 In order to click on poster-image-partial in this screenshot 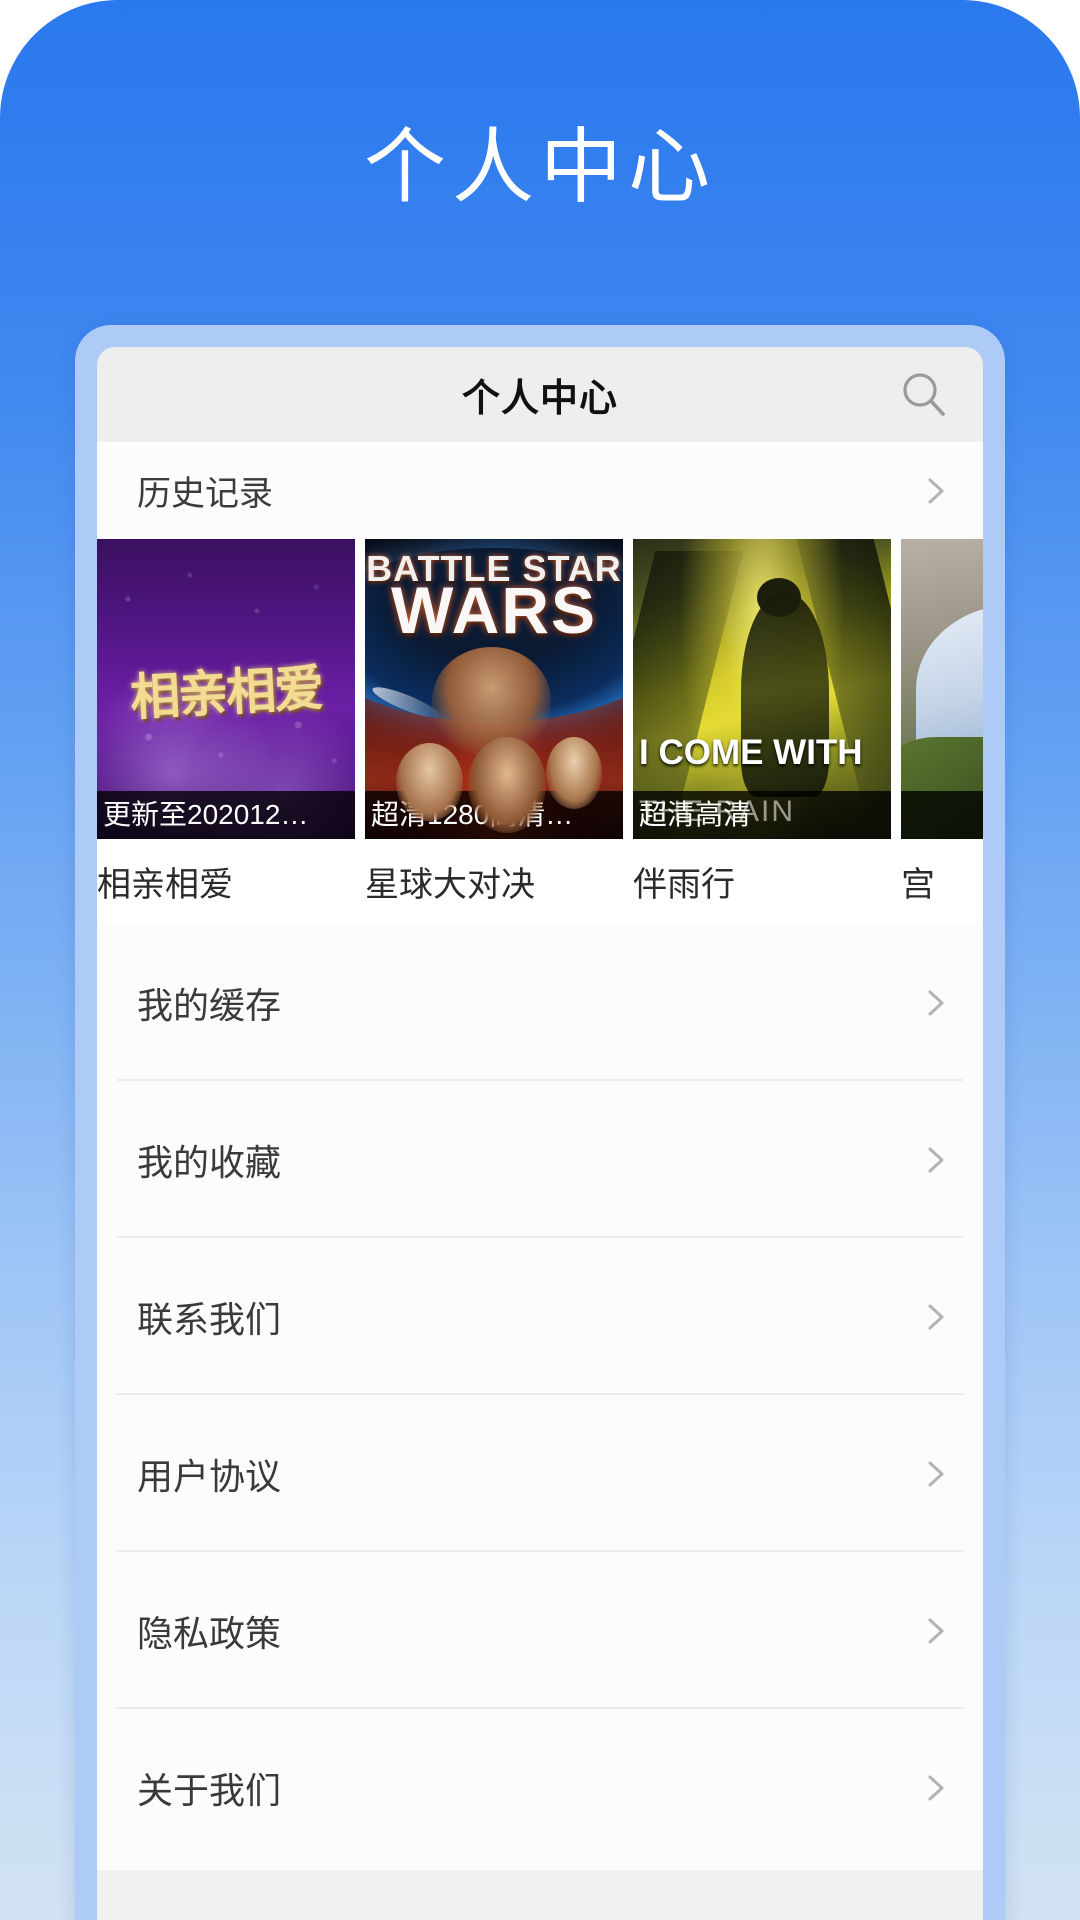, I will do `click(942, 689)`.